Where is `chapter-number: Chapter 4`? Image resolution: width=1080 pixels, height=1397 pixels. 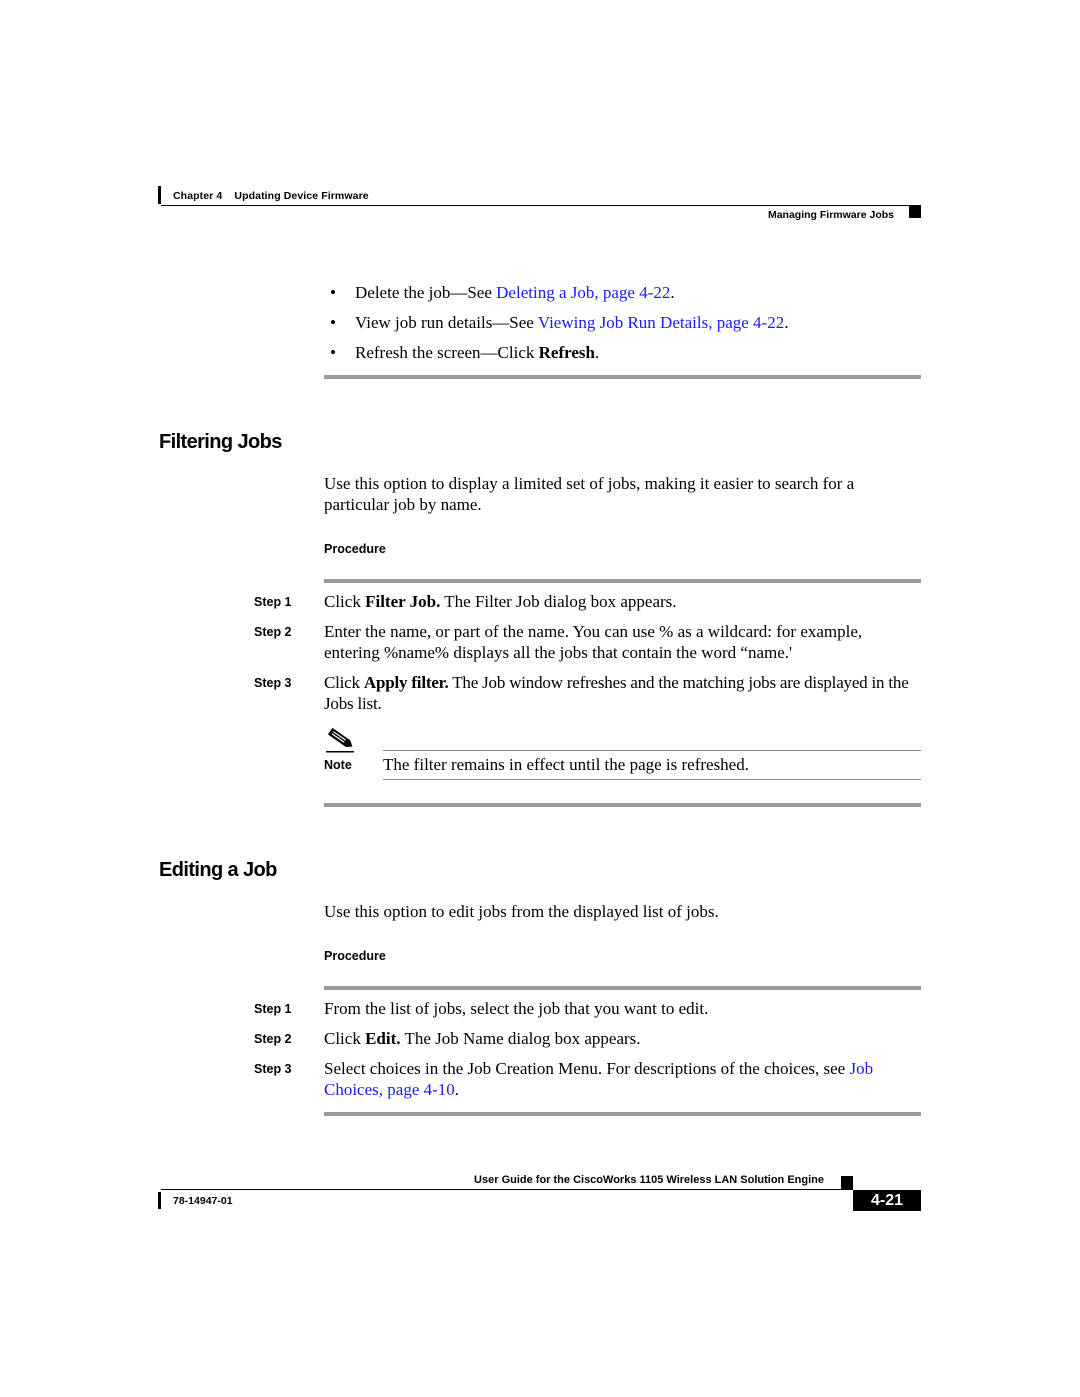 chapter-number: Chapter 4 is located at coordinates (198, 196).